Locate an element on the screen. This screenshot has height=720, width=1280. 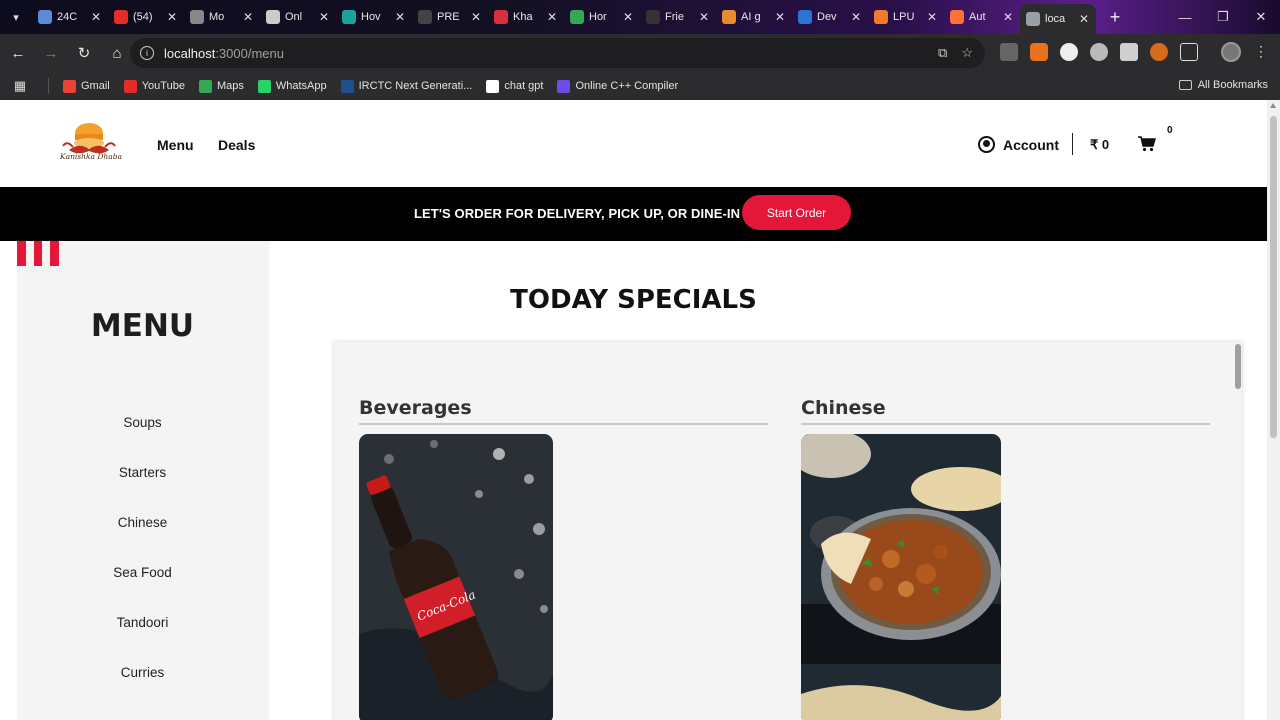
browser-tab: Dev ✕ is located at coordinates (830, 17).